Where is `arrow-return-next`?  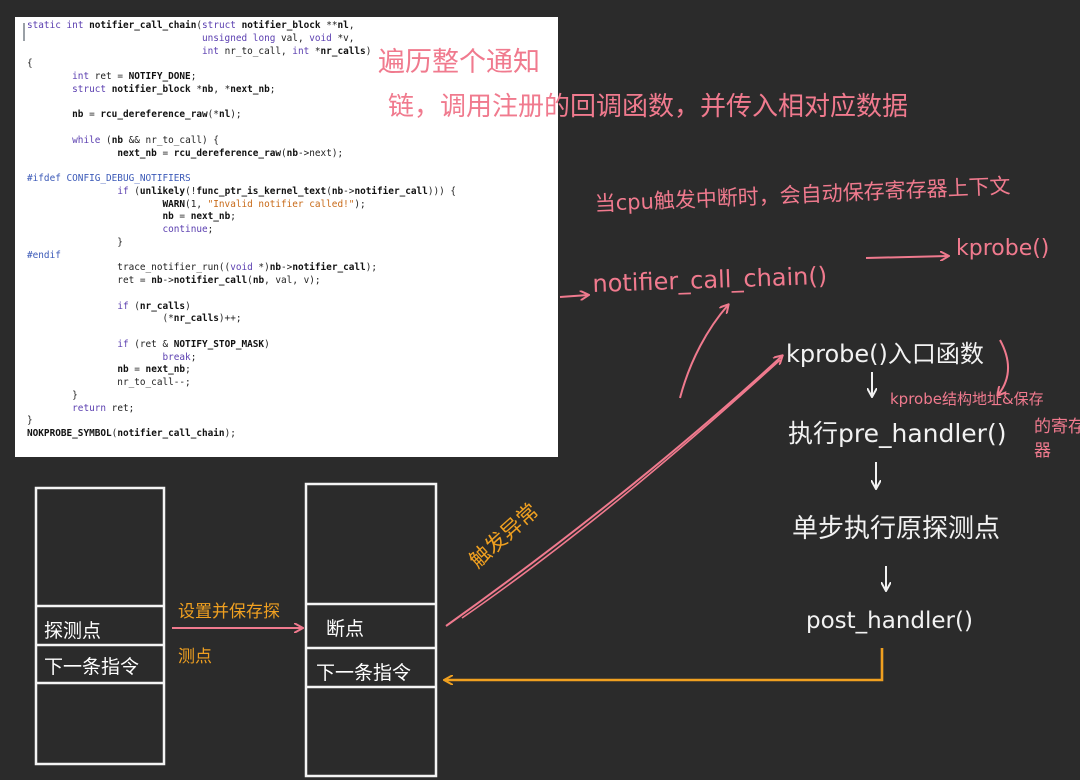 arrow-return-next is located at coordinates (664, 664).